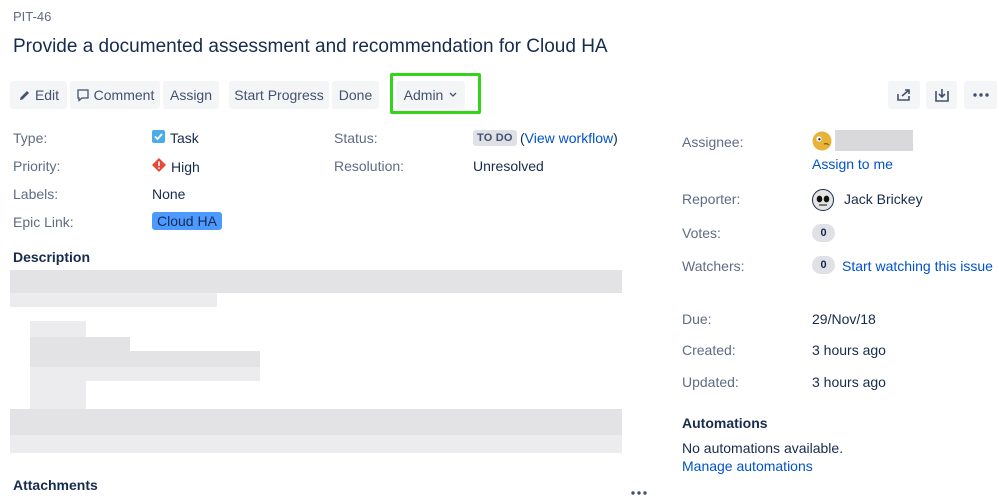 The width and height of the screenshot is (999, 500). What do you see at coordinates (30, 138) in the screenshot?
I see `type-label: Type:` at bounding box center [30, 138].